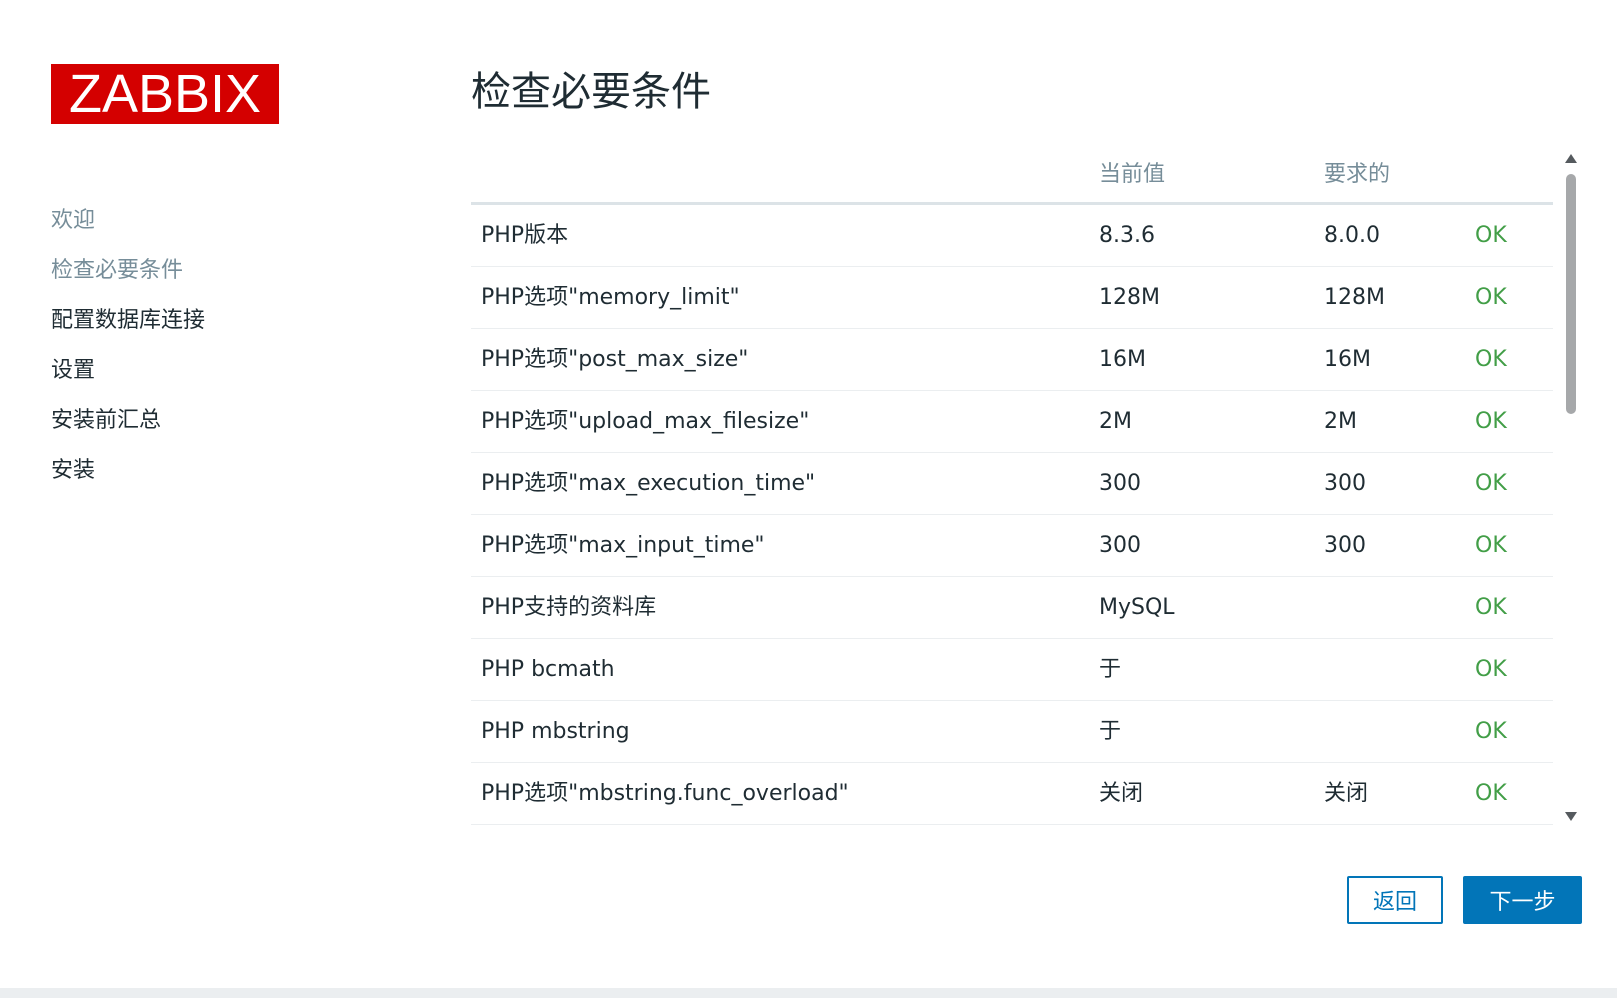 The width and height of the screenshot is (1617, 998). Describe the element at coordinates (569, 607) in the screenshot. I see `requirement-name: PHP支持的资料库` at that location.